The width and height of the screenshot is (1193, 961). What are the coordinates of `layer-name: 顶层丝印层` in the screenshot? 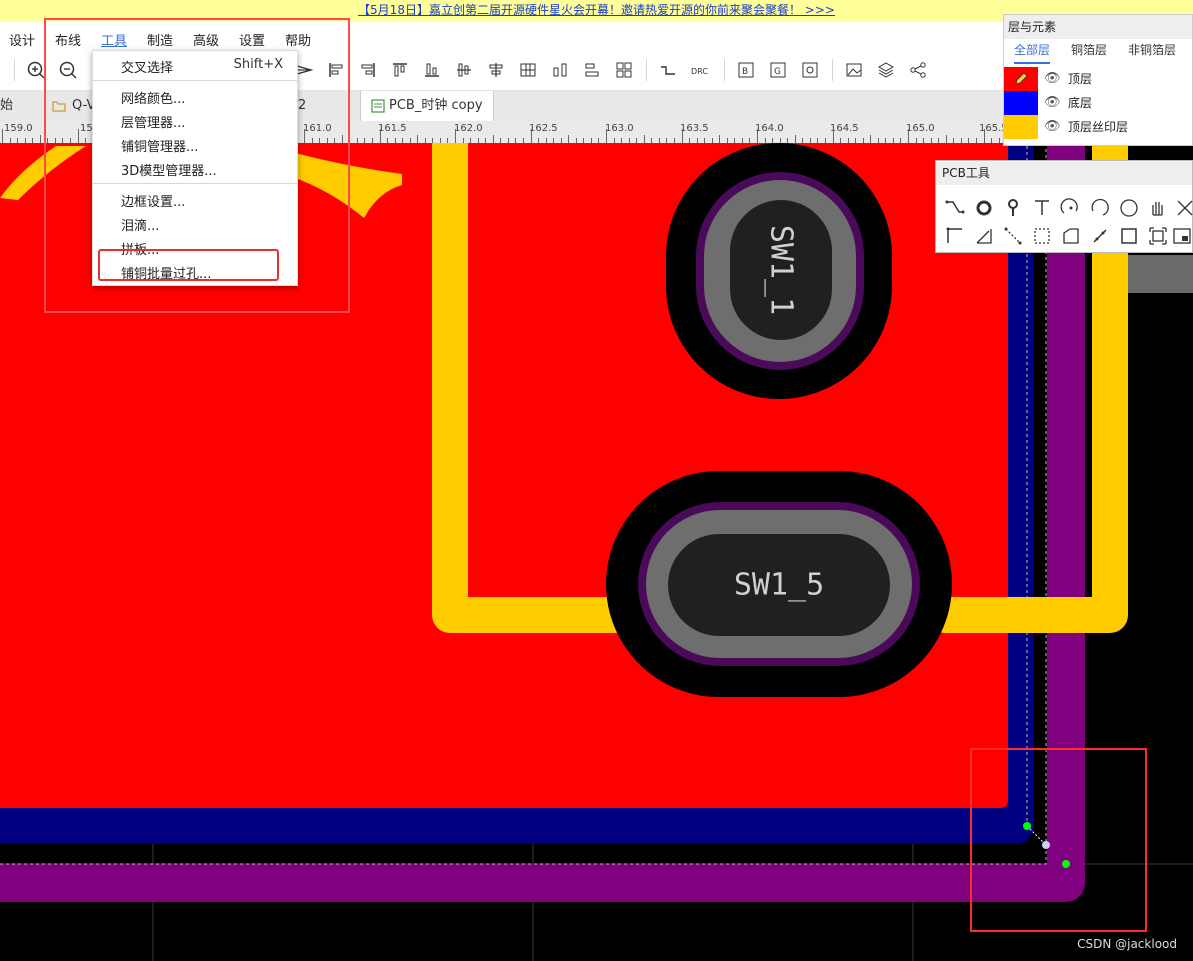 It's located at (1098, 127).